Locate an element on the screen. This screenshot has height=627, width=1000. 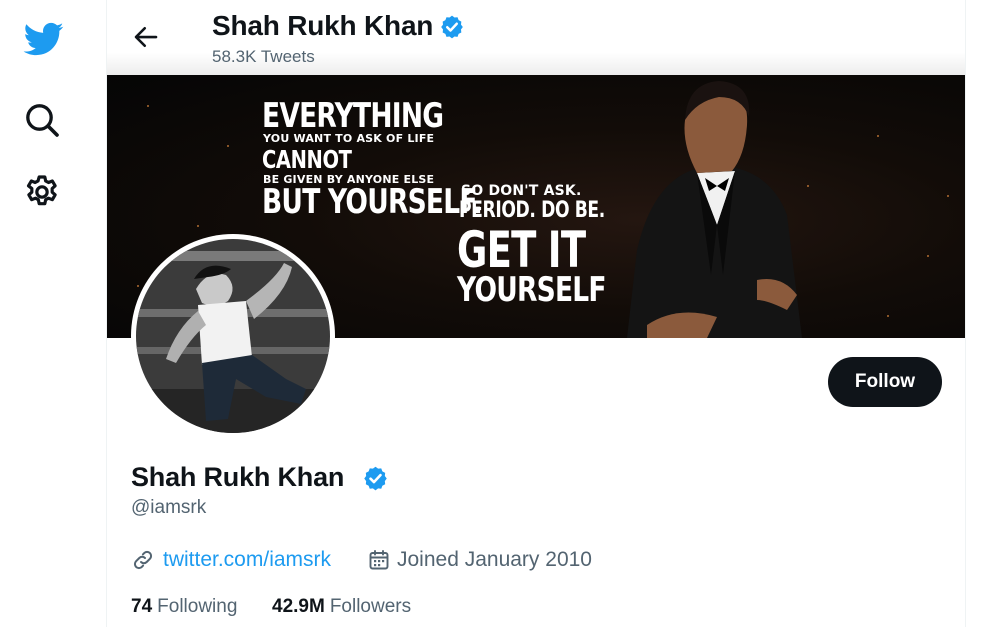
banner-quote-line: EVERYTHING is located at coordinates (353, 116).